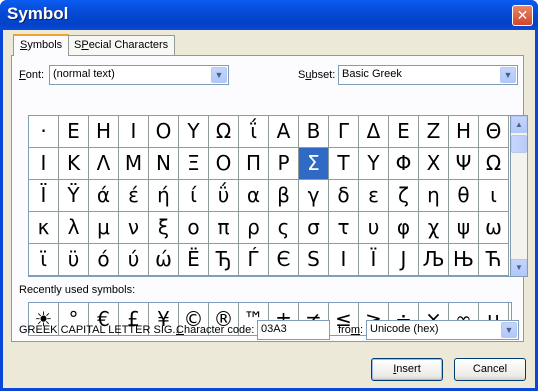 This screenshot has height=391, width=538. What do you see at coordinates (374, 228) in the screenshot?
I see `symbol-cell: υ` at bounding box center [374, 228].